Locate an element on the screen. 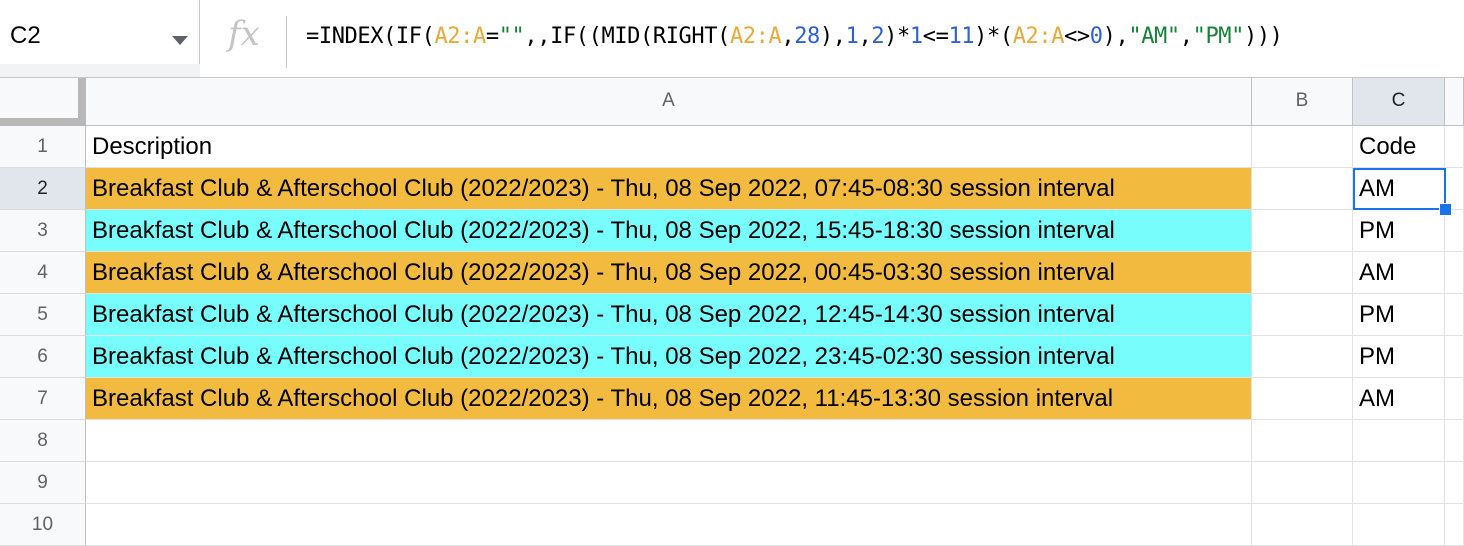 This screenshot has width=1464, height=546. row-header-6: 6 is located at coordinates (43, 357).